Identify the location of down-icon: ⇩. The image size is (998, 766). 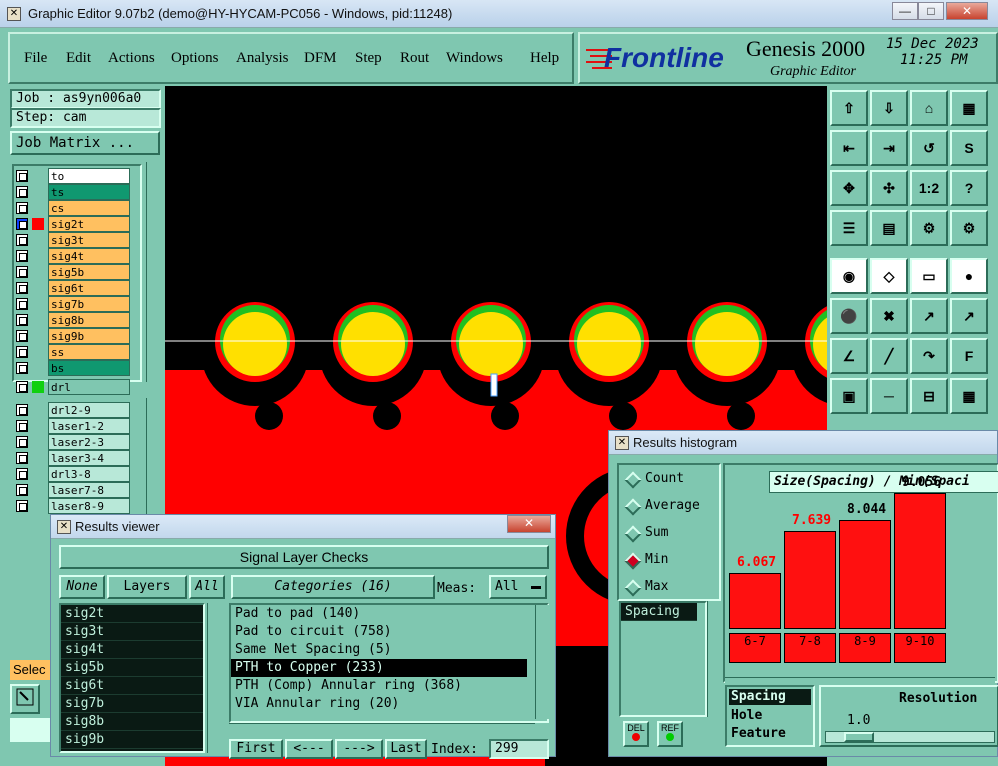
(889, 108).